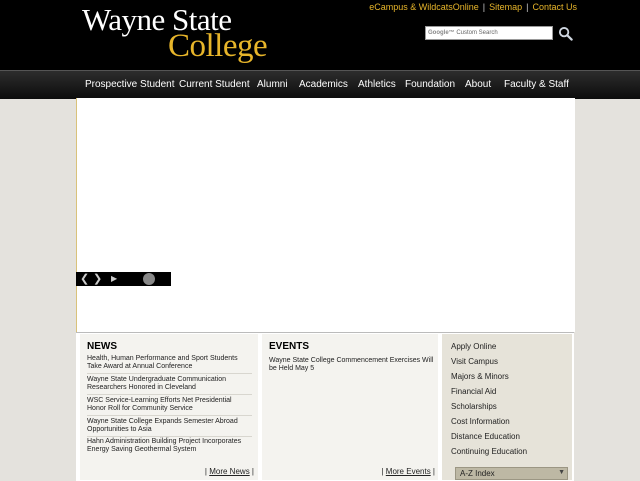 This screenshot has height=481, width=640. Describe the element at coordinates (130, 84) in the screenshot. I see `nav-prospective-student: Prospective Student` at that location.